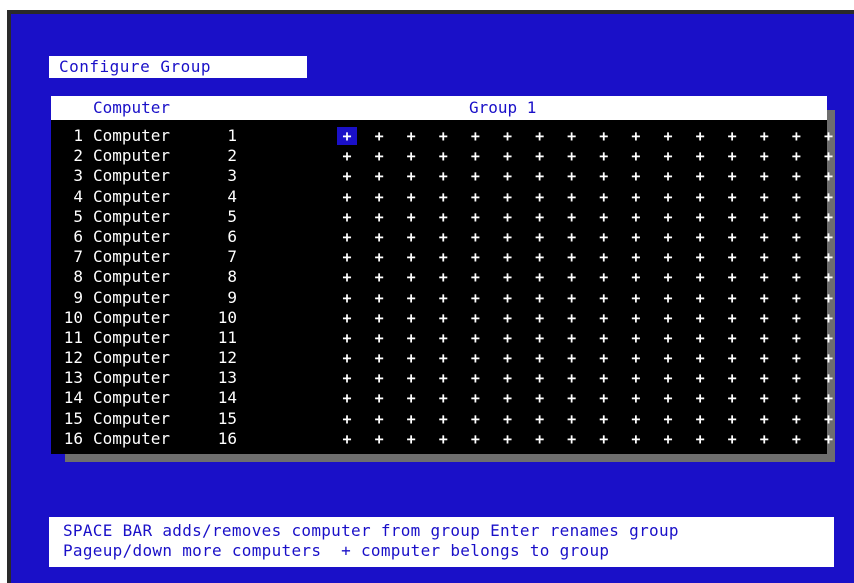 This screenshot has width=854, height=583. Describe the element at coordinates (442, 156) in the screenshot. I see `table-row: 2 Computer 2 + + + + + + + + + + + + + + + +` at that location.